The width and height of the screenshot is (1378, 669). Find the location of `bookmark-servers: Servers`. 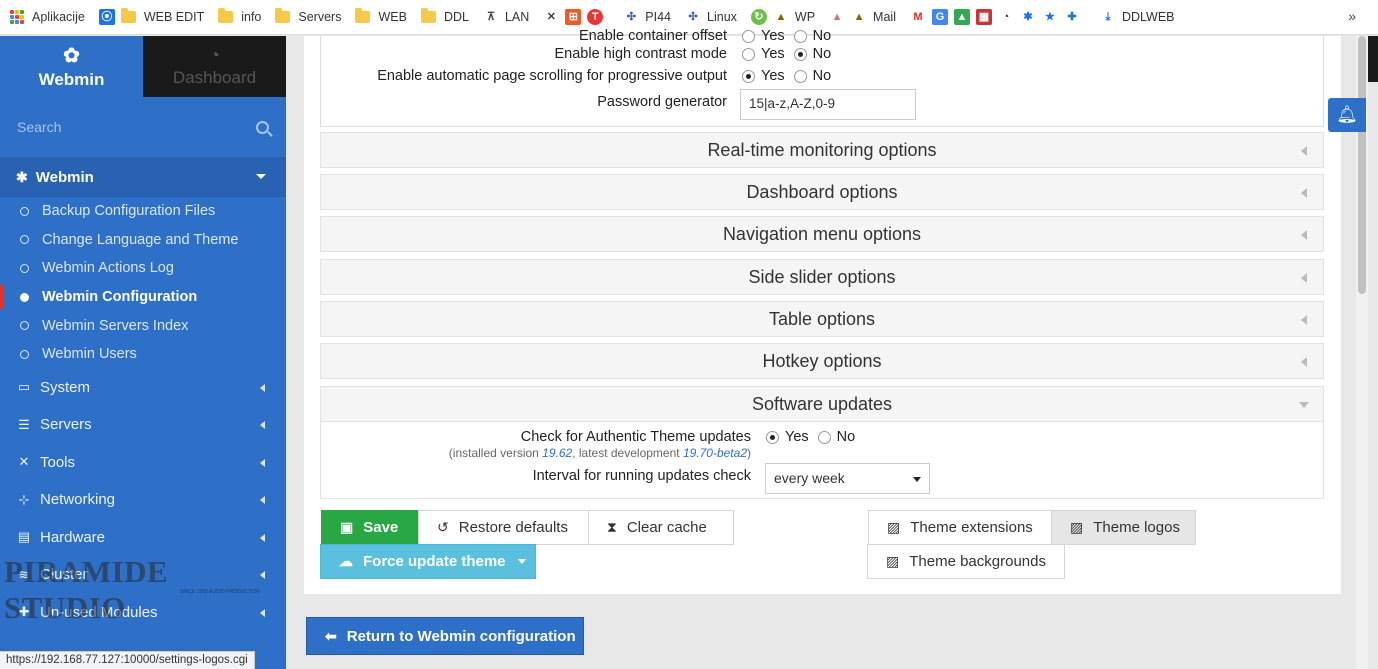

bookmark-servers: Servers is located at coordinates (308, 16).